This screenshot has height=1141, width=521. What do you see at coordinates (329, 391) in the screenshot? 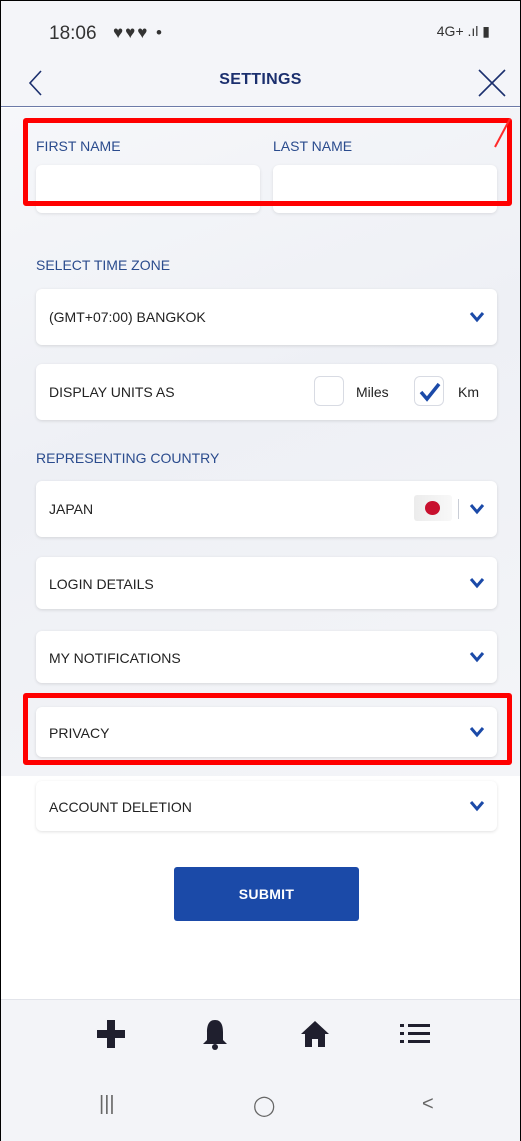
I see `miles-checkbox` at bounding box center [329, 391].